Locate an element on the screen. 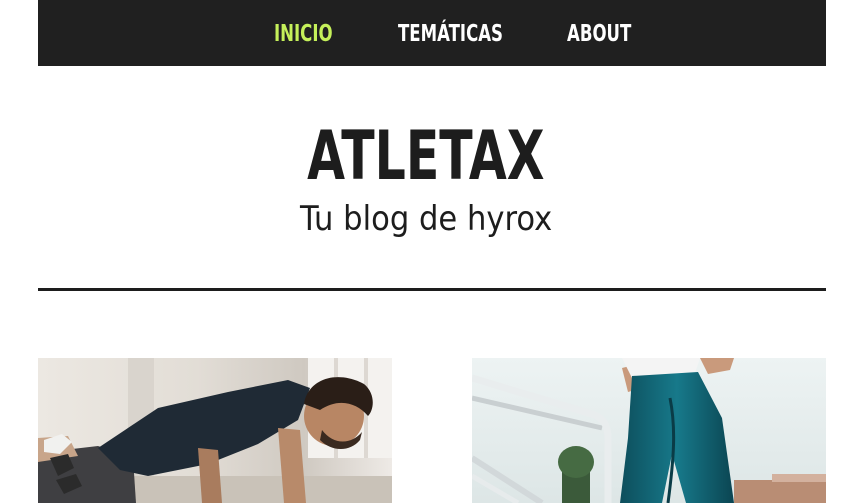 The width and height of the screenshot is (852, 503). top-navigation-bar: Inicio Temáticas About is located at coordinates (432, 33).